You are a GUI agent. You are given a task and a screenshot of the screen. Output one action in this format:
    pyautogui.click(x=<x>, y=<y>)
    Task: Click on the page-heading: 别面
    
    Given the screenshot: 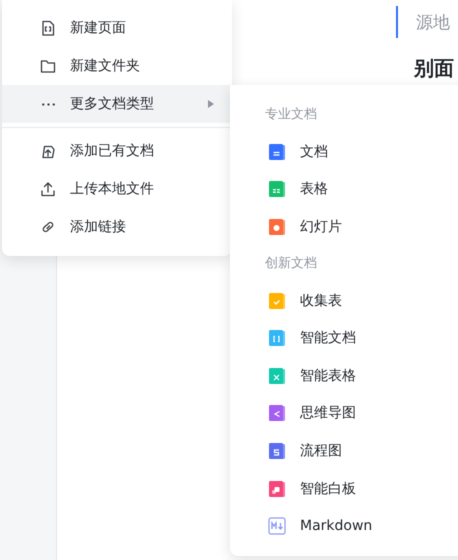 What is the action you would take?
    pyautogui.click(x=434, y=68)
    